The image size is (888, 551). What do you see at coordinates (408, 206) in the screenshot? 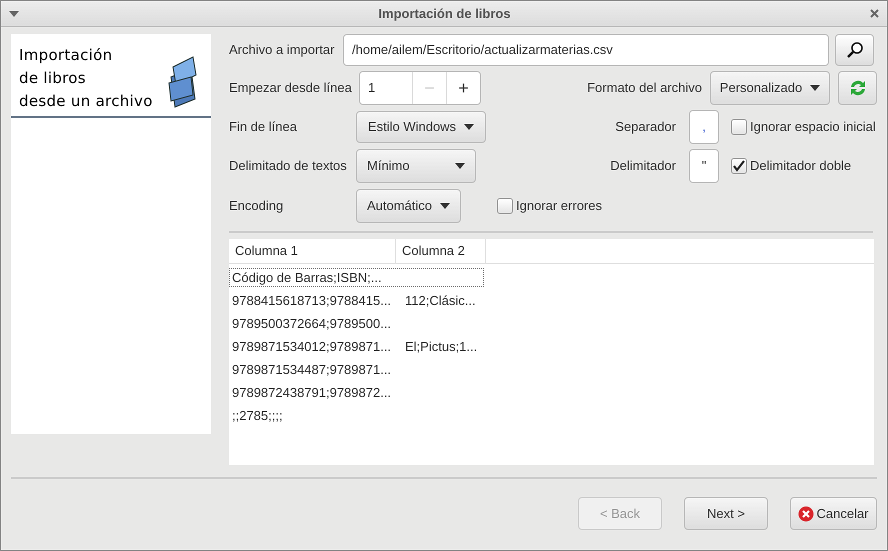
I see `encoding-dropdown: Automático` at bounding box center [408, 206].